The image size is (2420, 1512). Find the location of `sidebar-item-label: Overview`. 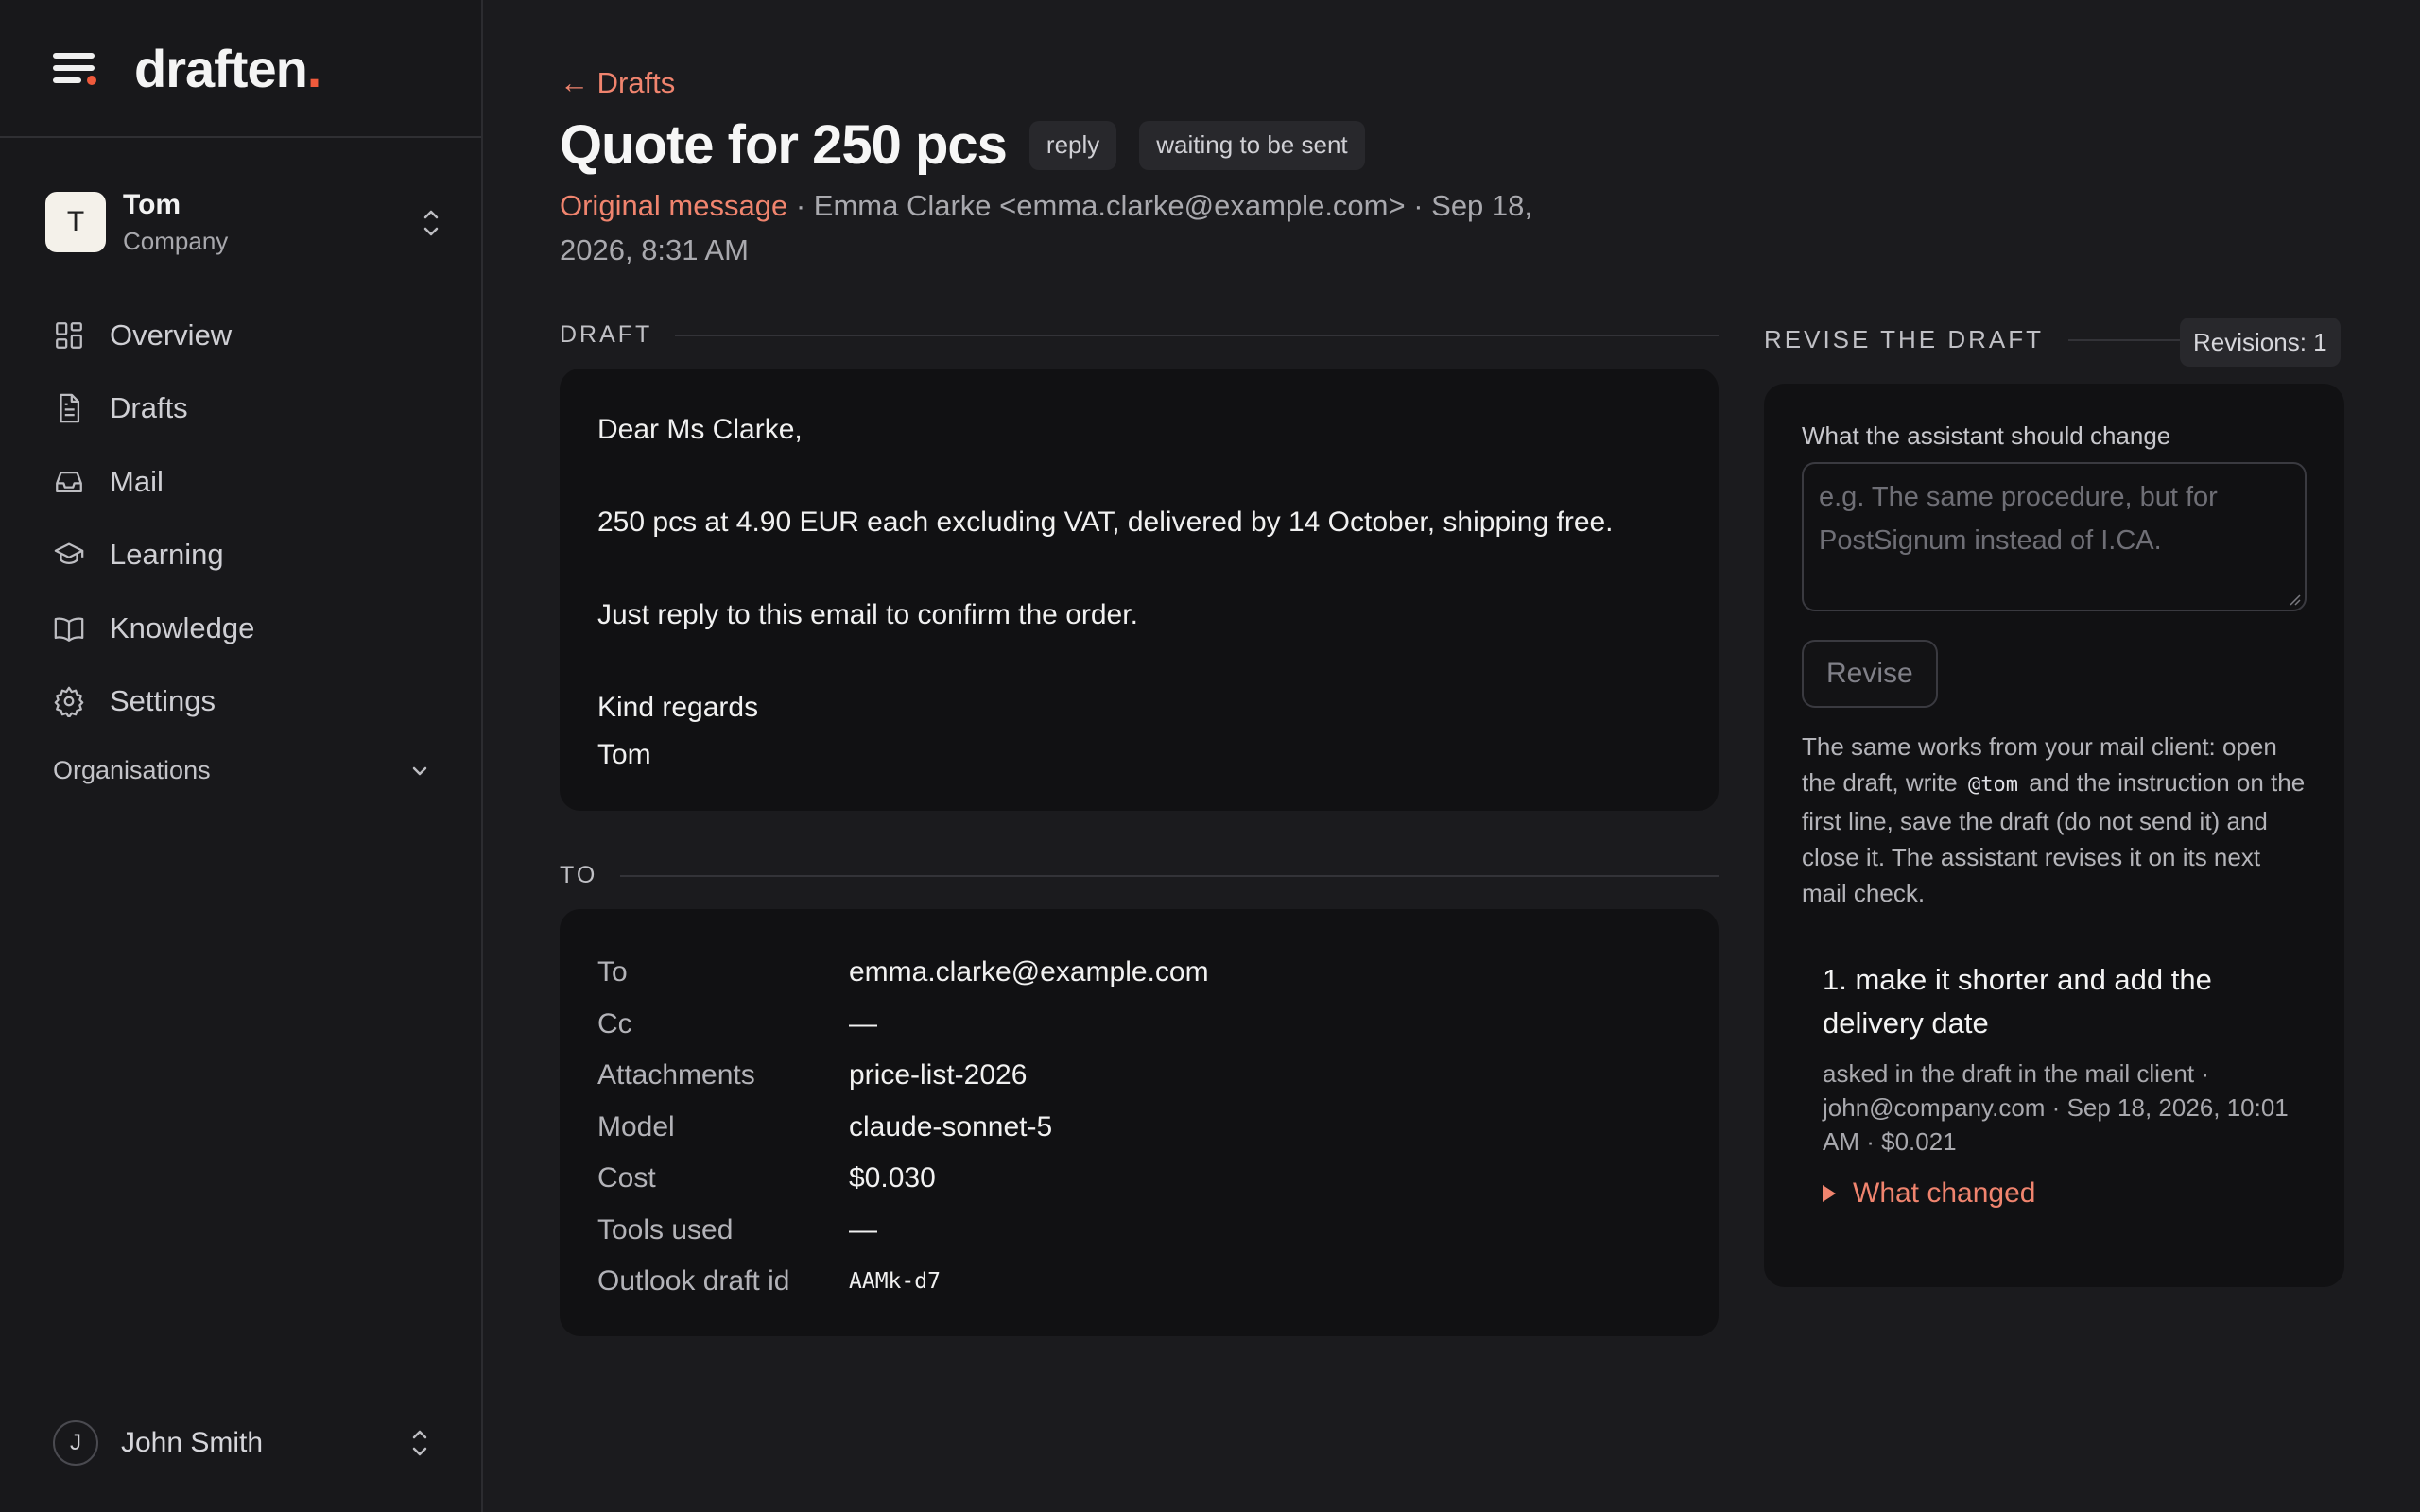

sidebar-item-label: Overview is located at coordinates (171, 335).